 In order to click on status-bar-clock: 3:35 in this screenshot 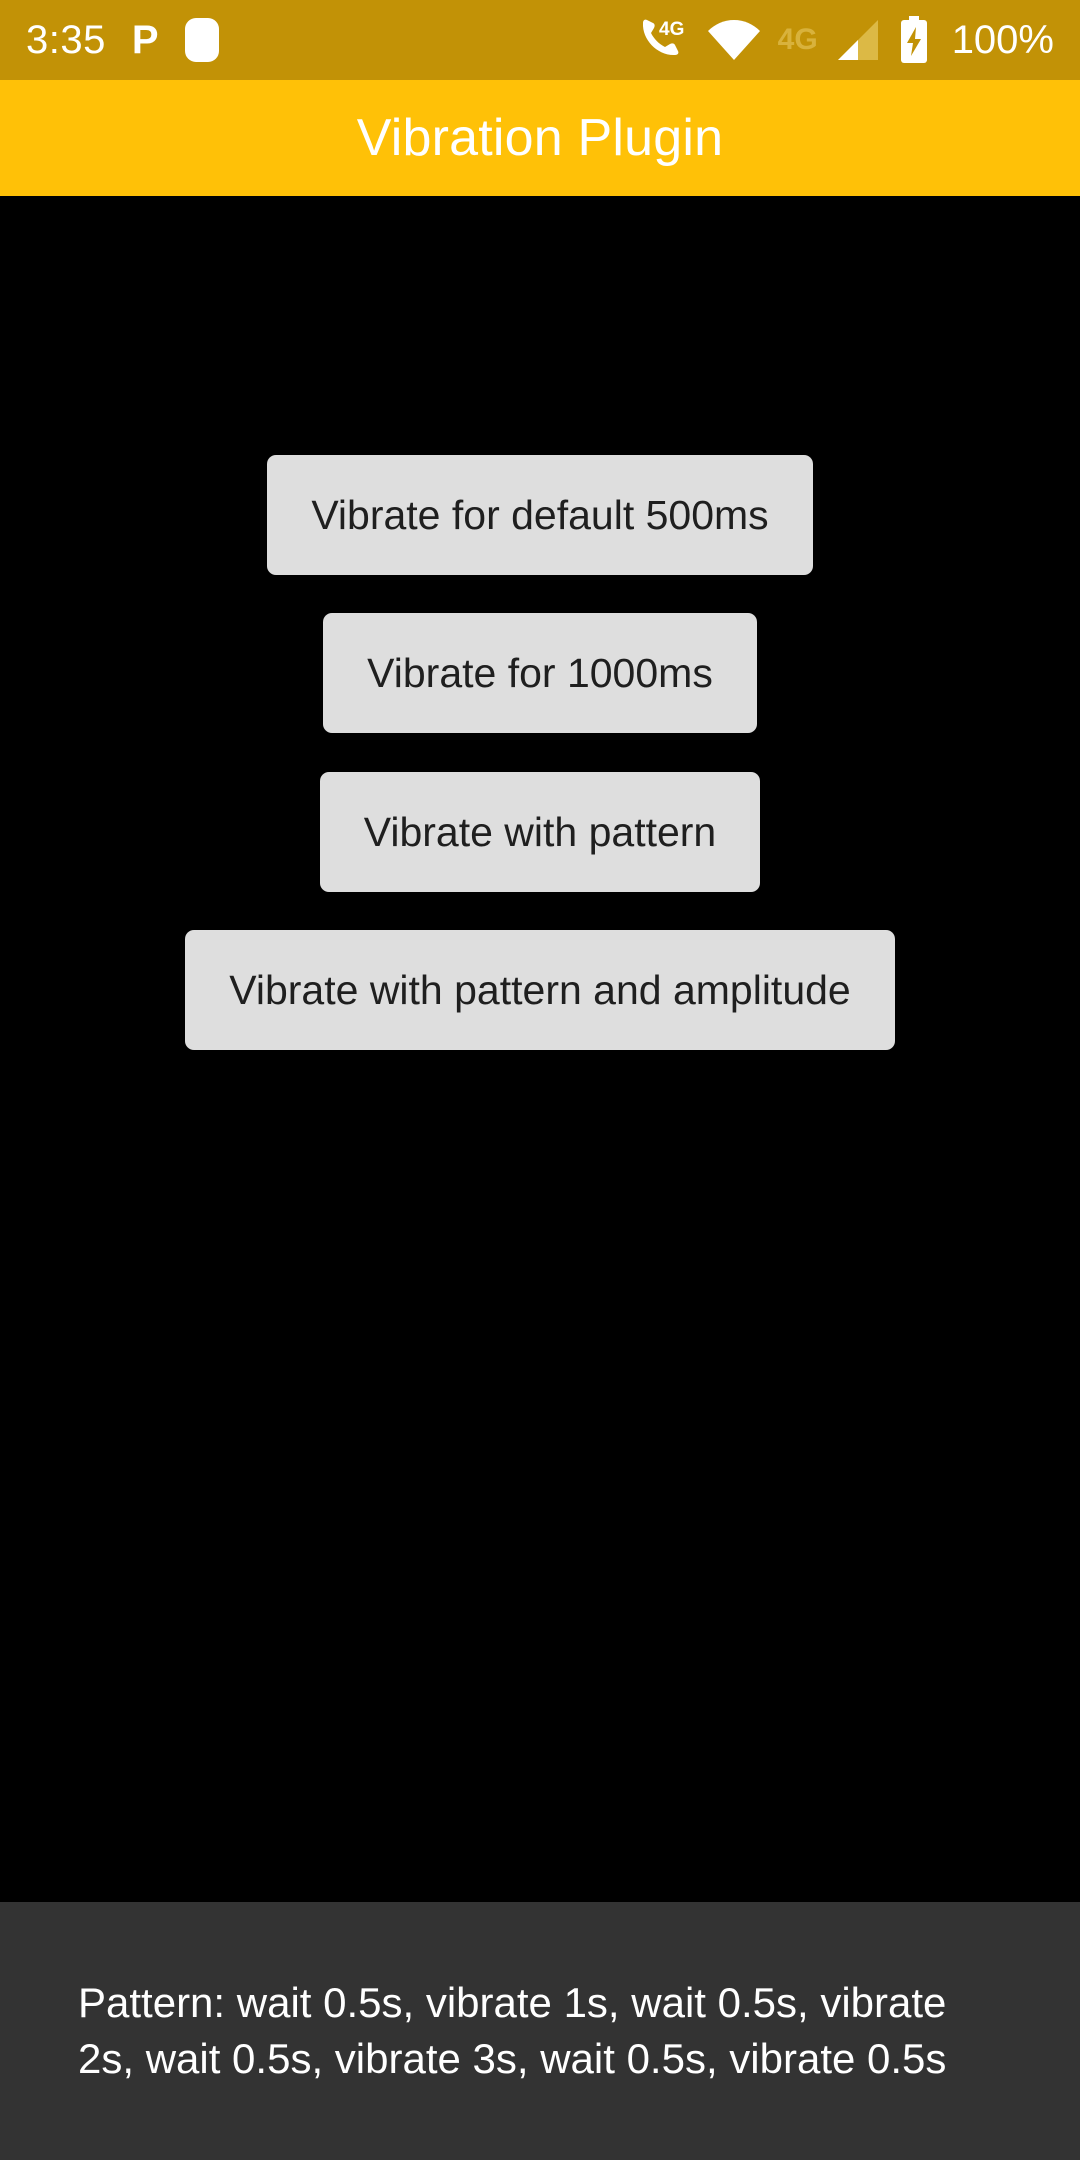, I will do `click(66, 40)`.